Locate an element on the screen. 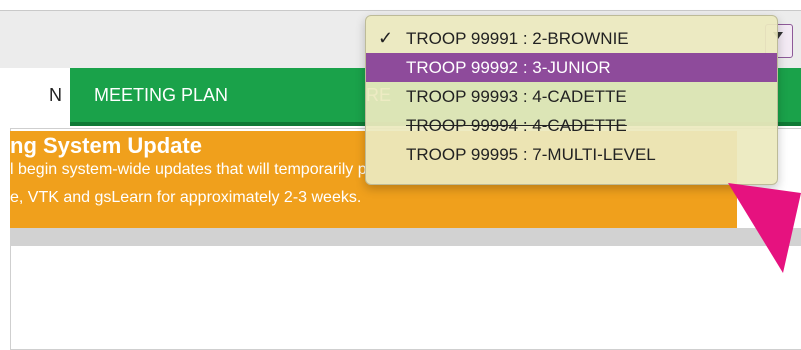 The width and height of the screenshot is (801, 350). troop-option-label: TROOP 99992 : 3-JUNIOR is located at coordinates (508, 67).